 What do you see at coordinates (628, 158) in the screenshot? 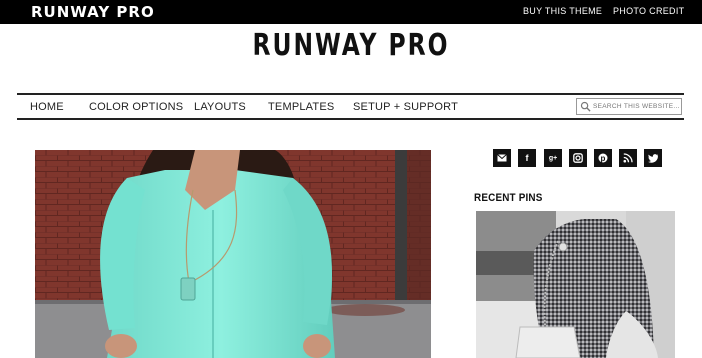
I see `rss-icon` at bounding box center [628, 158].